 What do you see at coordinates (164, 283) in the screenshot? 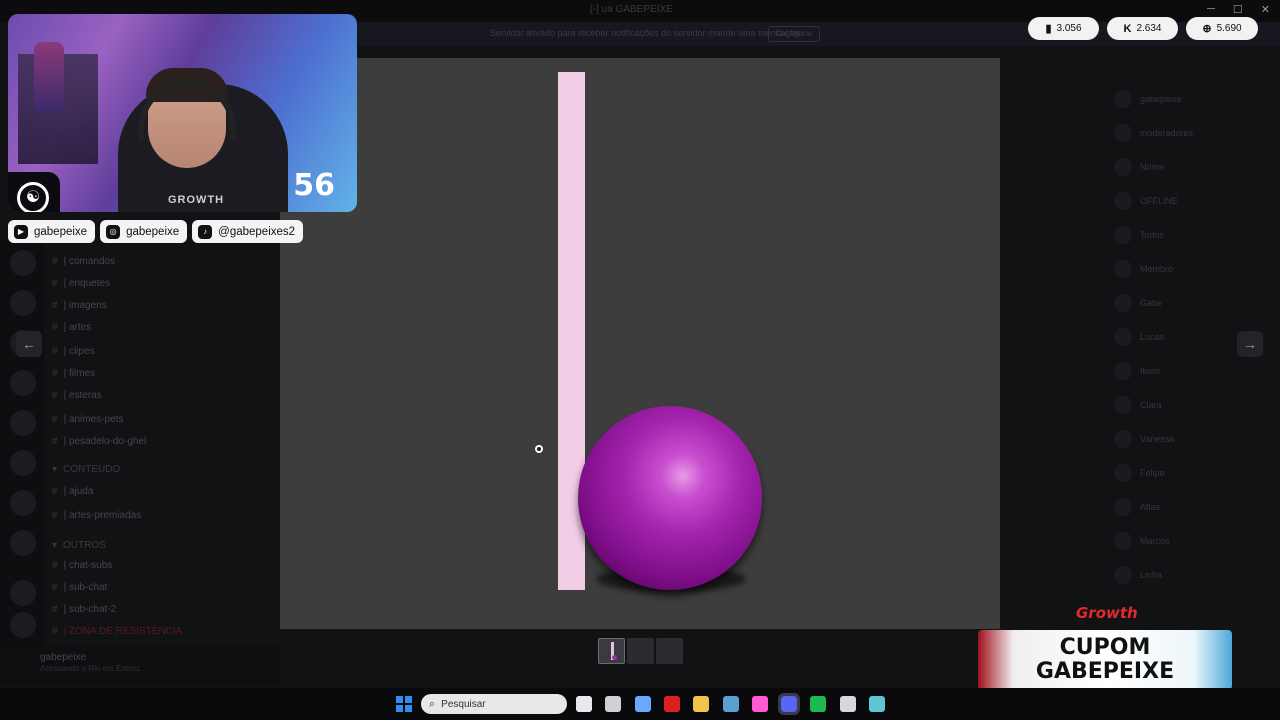
I see `channel-item: # | enquetes` at bounding box center [164, 283].